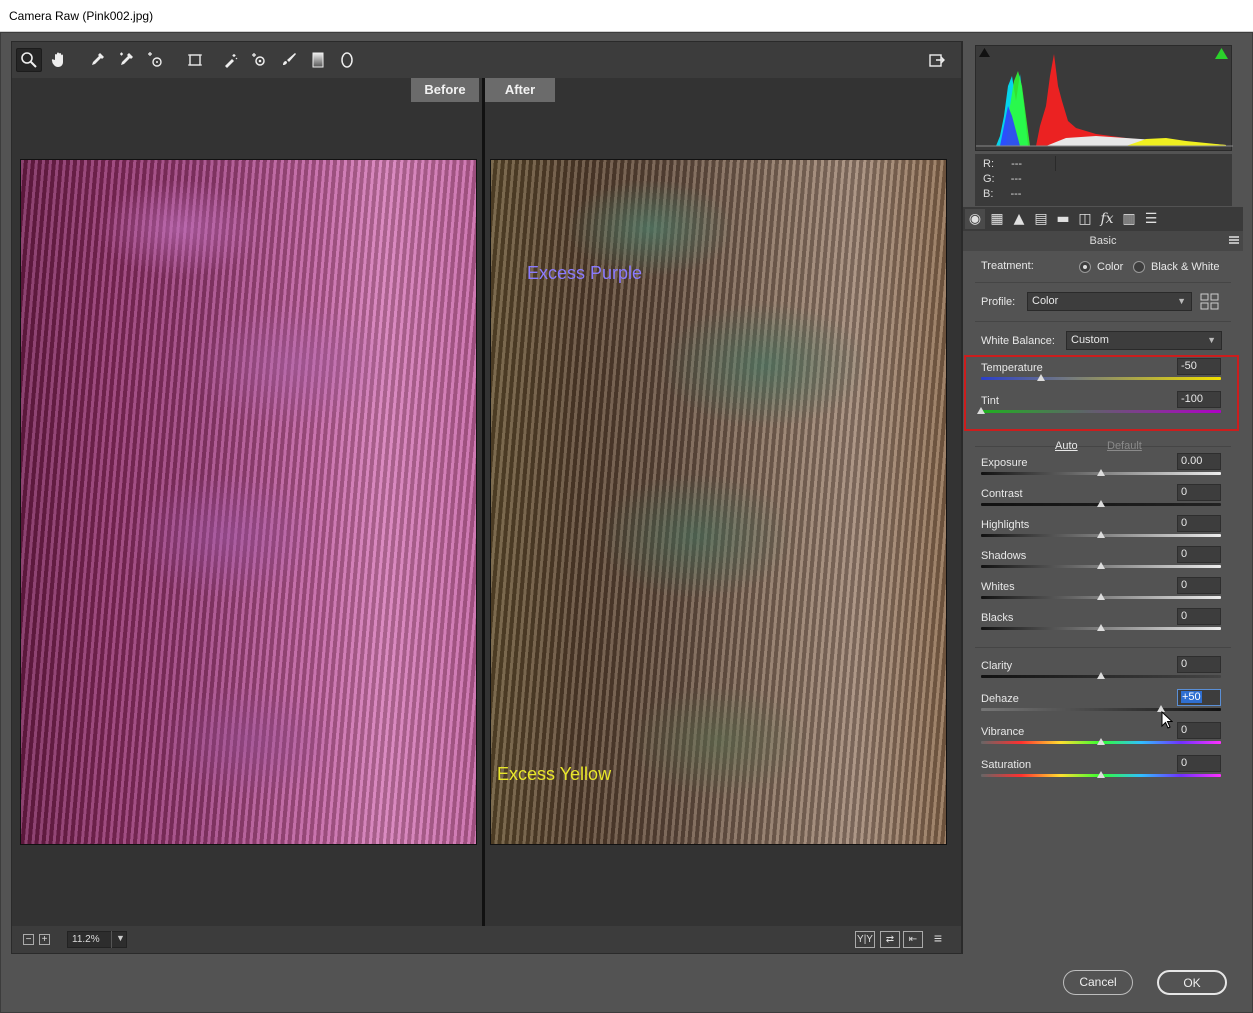  Describe the element at coordinates (554, 774) in the screenshot. I see `excess-yellow-annotation: Excess Yellow` at that location.